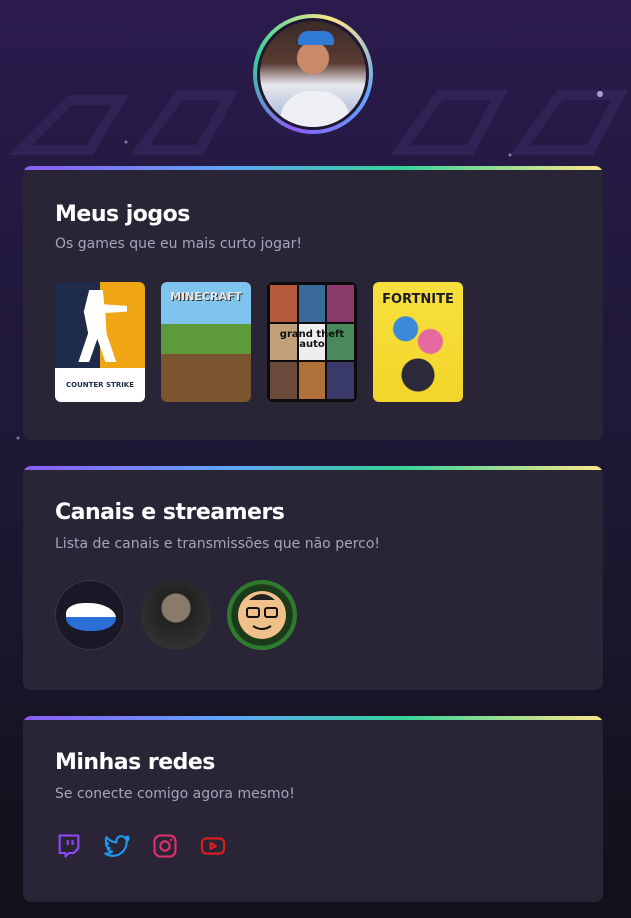  I want to click on game-minecraft: MINECRAFT, so click(206, 342).